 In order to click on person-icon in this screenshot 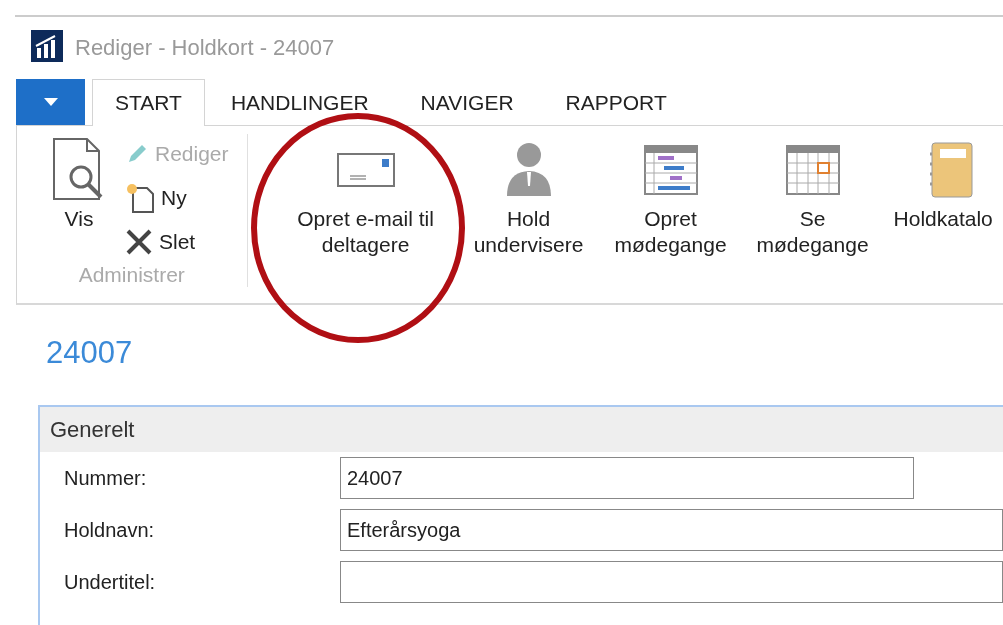, I will do `click(528, 170)`.